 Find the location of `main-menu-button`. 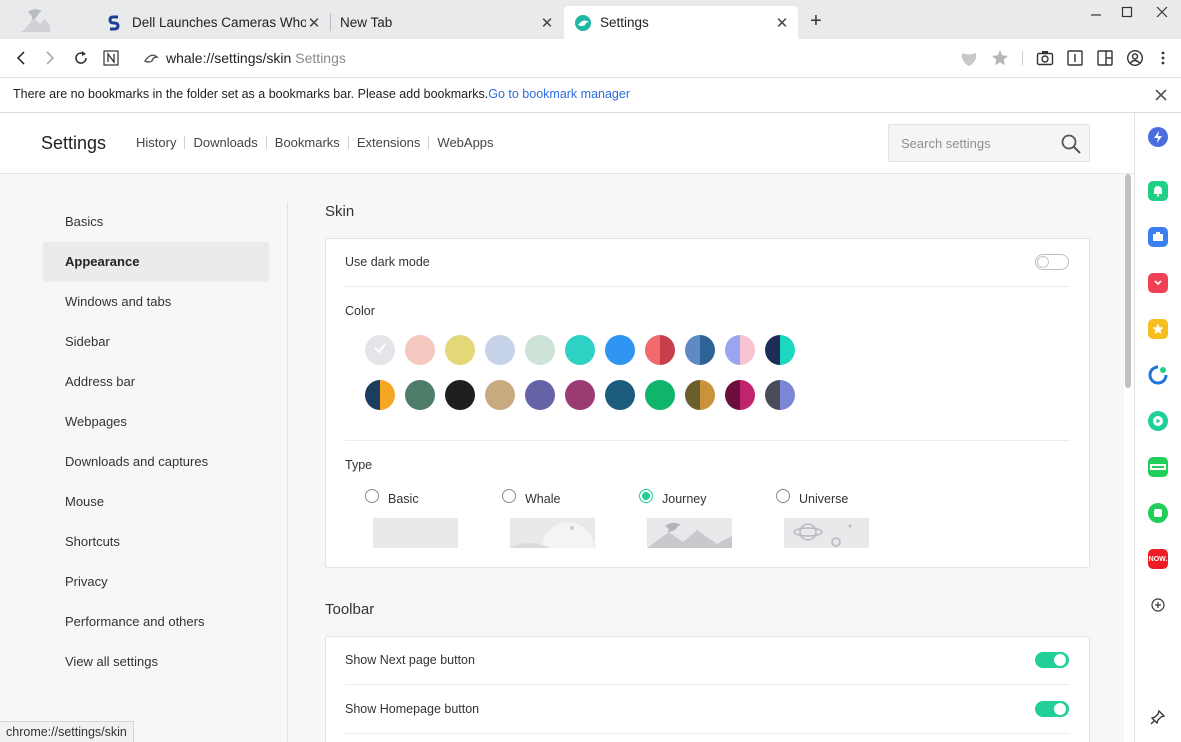

main-menu-button is located at coordinates (1163, 58).